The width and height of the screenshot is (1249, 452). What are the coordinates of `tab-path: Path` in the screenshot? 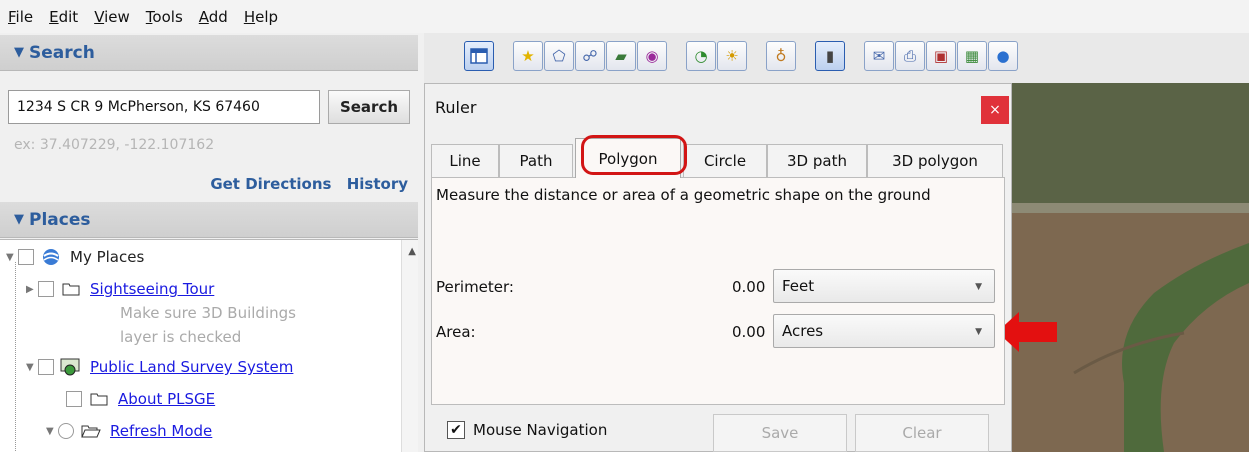 It's located at (536, 160).